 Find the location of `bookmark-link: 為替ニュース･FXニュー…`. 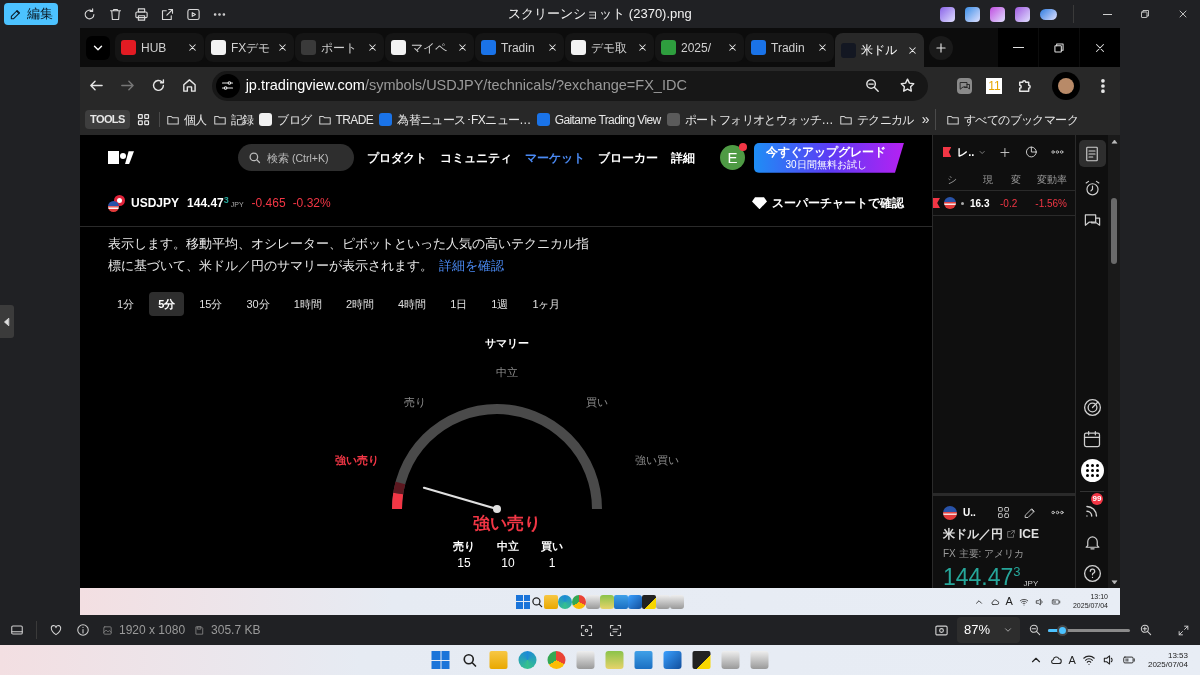

bookmark-link: 為替ニュース･FXニュー… is located at coordinates (455, 119).